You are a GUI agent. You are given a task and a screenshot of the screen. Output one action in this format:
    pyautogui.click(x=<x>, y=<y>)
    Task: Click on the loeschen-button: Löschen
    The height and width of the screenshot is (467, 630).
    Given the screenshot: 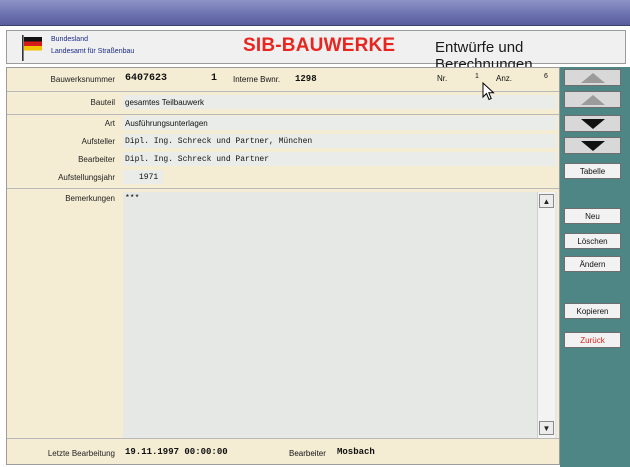 What is the action you would take?
    pyautogui.click(x=592, y=241)
    